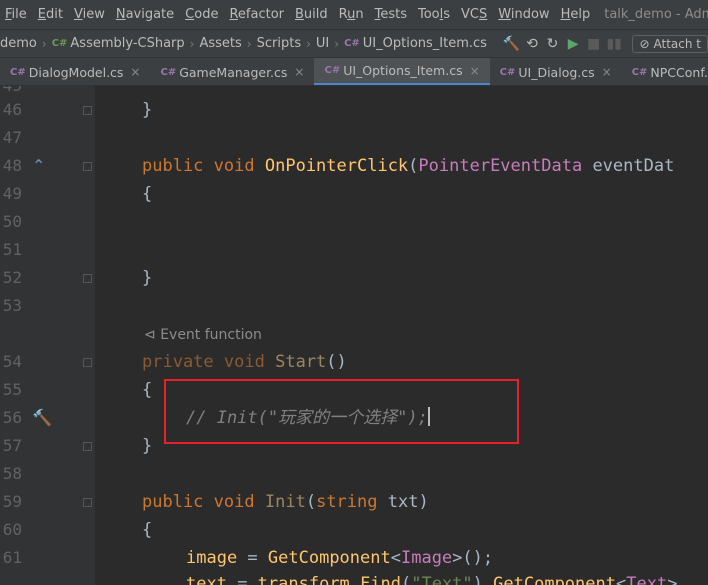 The width and height of the screenshot is (708, 585). Describe the element at coordinates (38, 166) in the screenshot. I see `implements-interface-icon: ⌃` at that location.